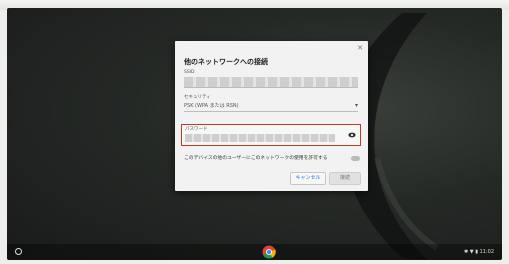  Describe the element at coordinates (260, 138) in the screenshot. I see `password-input` at that location.